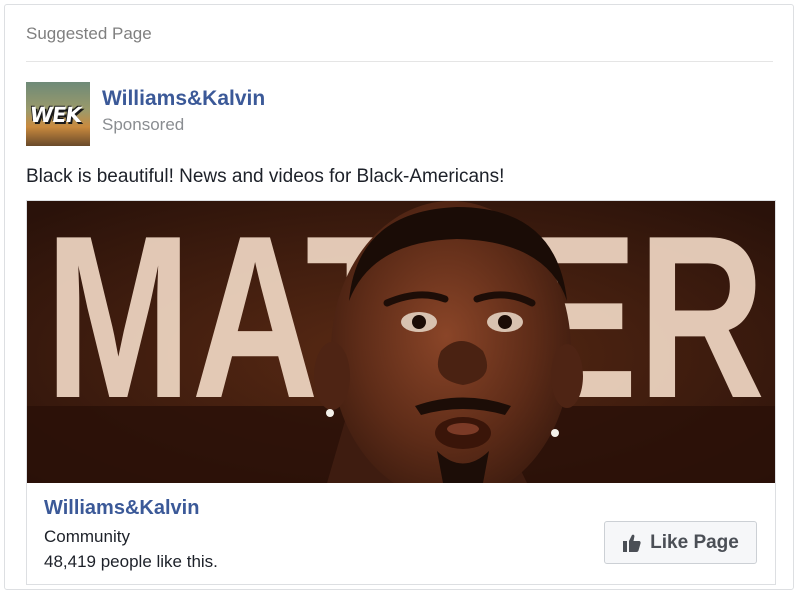 The image size is (800, 592). Describe the element at coordinates (121, 508) in the screenshot. I see `footer-page-name-link: Williams&Kalvin` at that location.